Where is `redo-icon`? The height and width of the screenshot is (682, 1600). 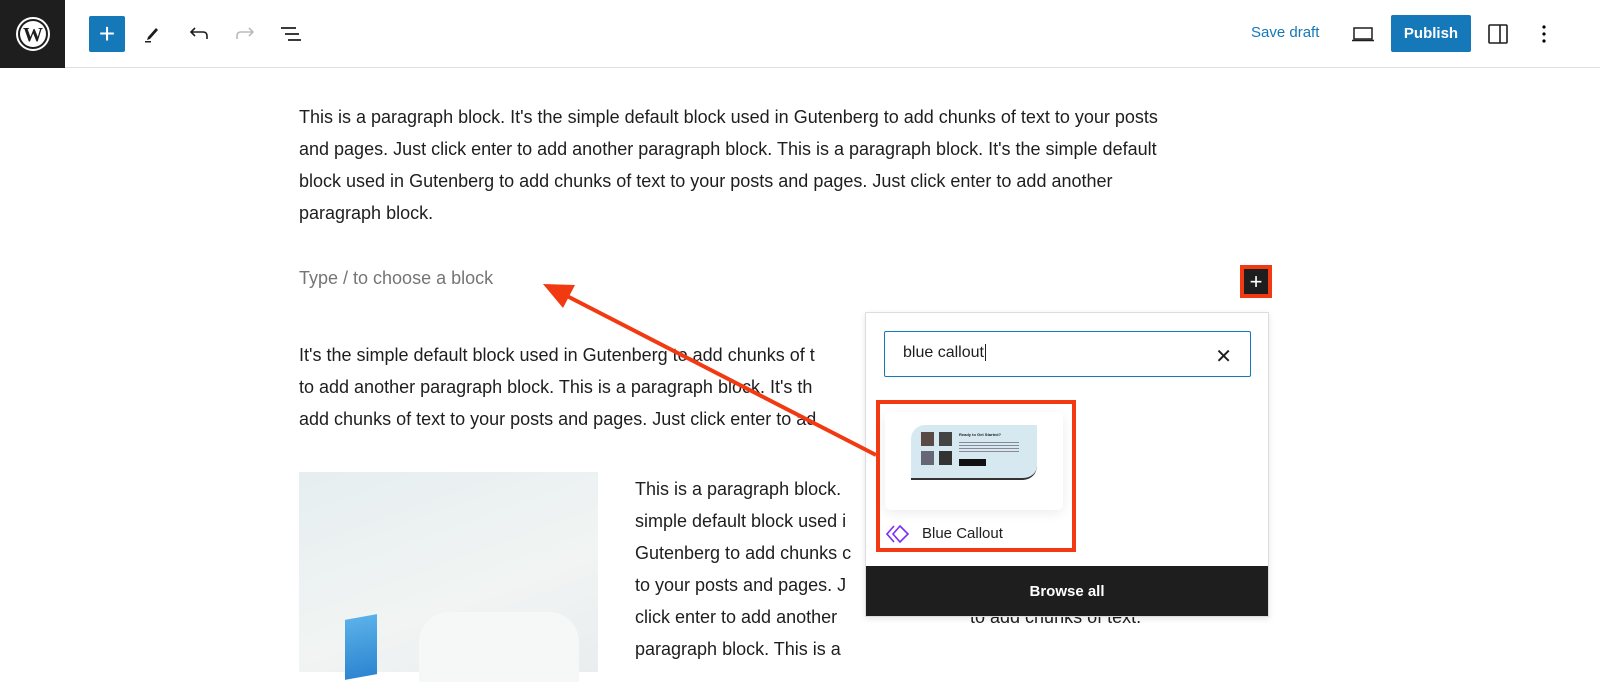
redo-icon is located at coordinates (245, 33).